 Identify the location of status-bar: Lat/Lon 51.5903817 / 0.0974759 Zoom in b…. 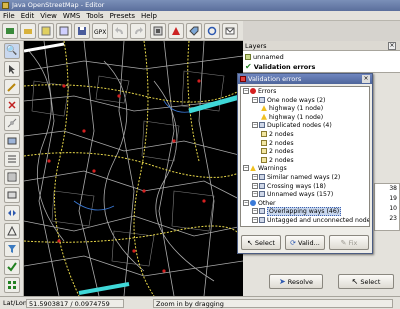
(200, 302).